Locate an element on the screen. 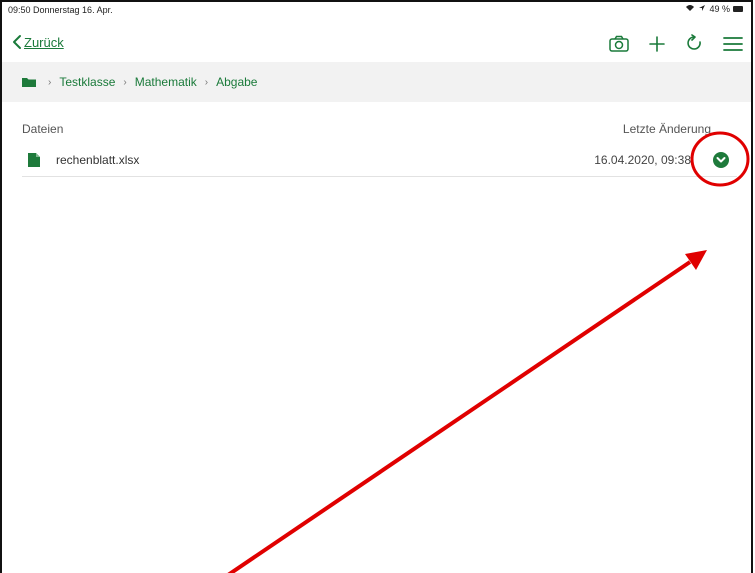 The width and height of the screenshot is (755, 573). column-header-files: Dateien is located at coordinates (42, 129).